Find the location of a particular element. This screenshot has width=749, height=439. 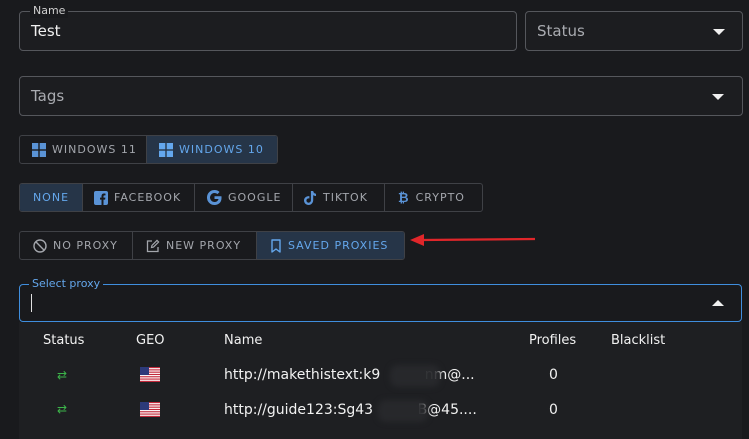

tiktok-icon is located at coordinates (310, 197).